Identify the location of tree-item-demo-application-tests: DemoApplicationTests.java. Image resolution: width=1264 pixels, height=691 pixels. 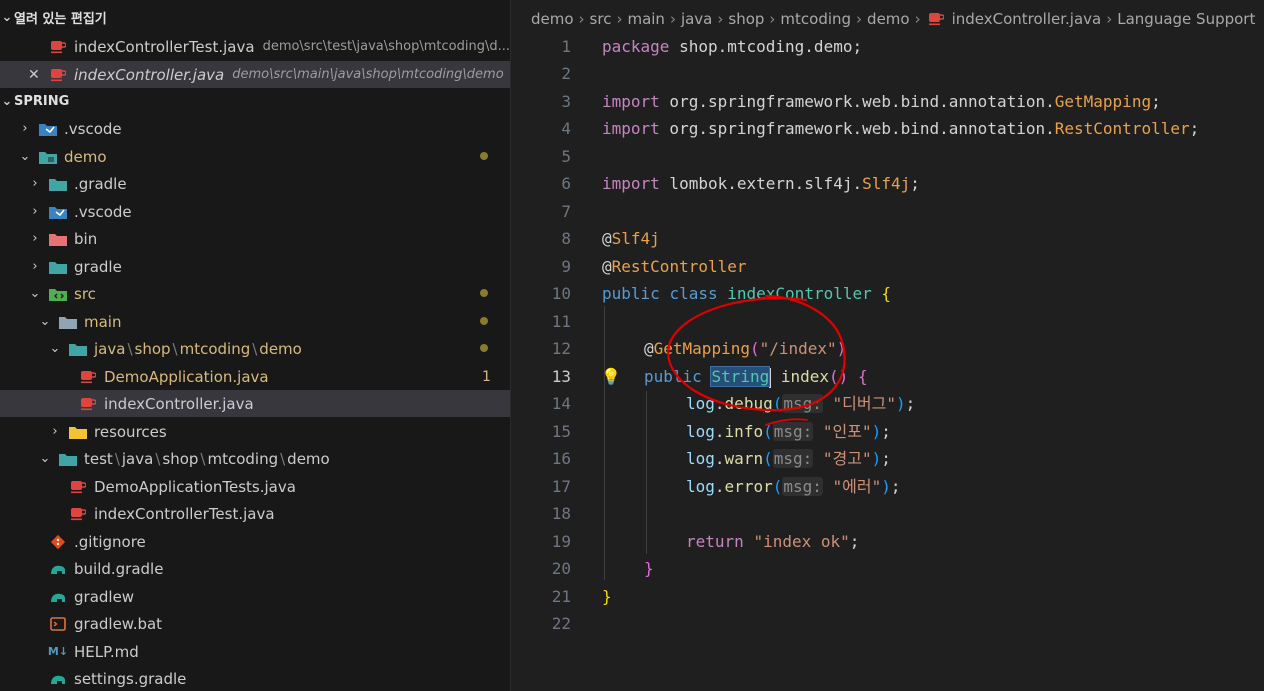
(255, 486).